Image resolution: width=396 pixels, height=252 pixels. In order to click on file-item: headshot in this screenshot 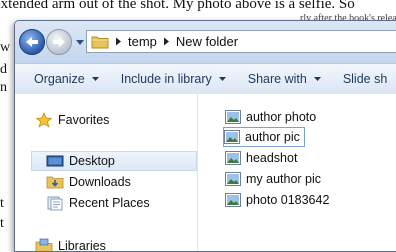, I will do `click(261, 158)`.